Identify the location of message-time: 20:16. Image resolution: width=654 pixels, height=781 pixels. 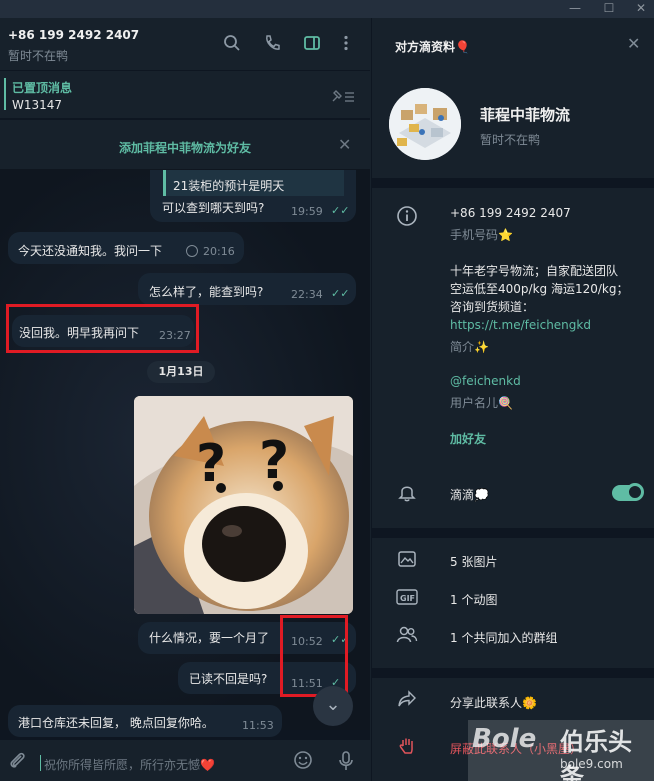
(219, 251).